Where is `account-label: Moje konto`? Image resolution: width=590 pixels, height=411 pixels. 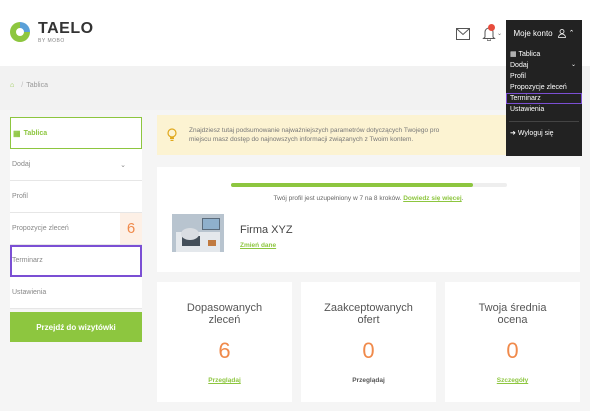
account-label: Moje konto is located at coordinates (533, 33).